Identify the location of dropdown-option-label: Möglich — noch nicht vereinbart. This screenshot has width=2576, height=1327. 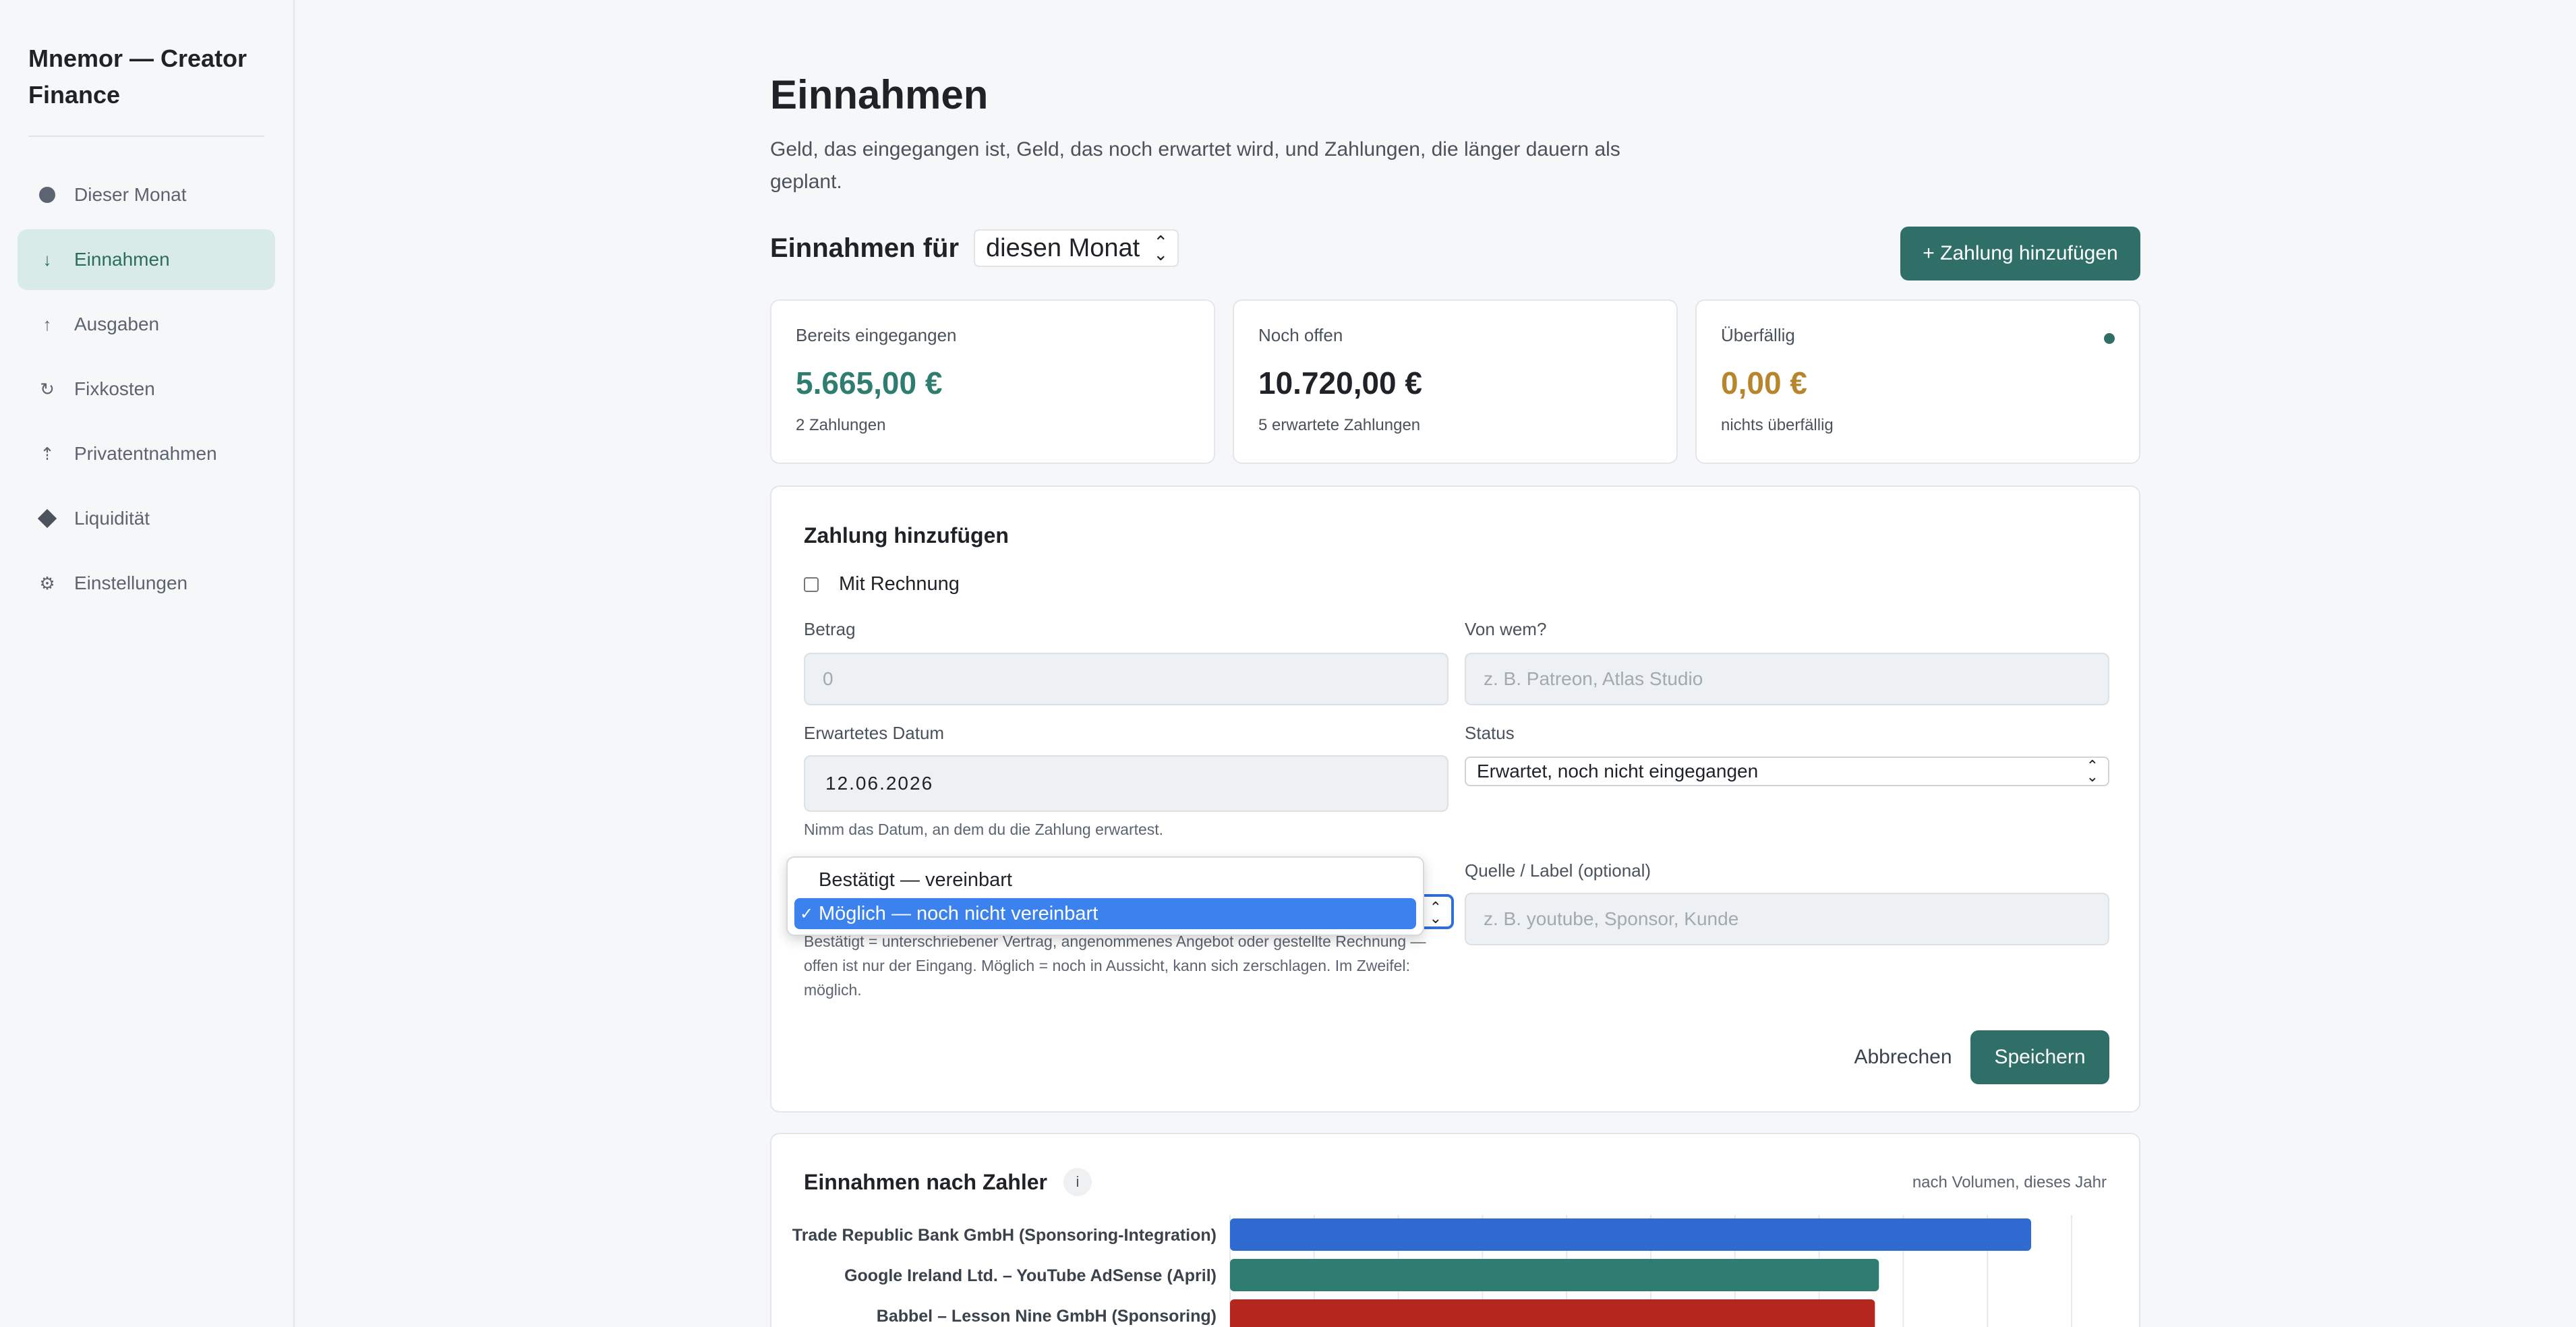
(959, 913).